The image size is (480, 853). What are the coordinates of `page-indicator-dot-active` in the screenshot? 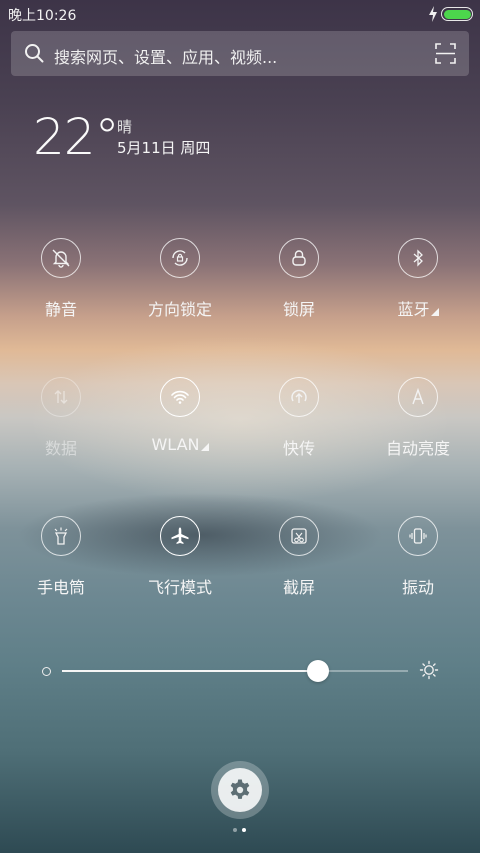 It's located at (244, 830).